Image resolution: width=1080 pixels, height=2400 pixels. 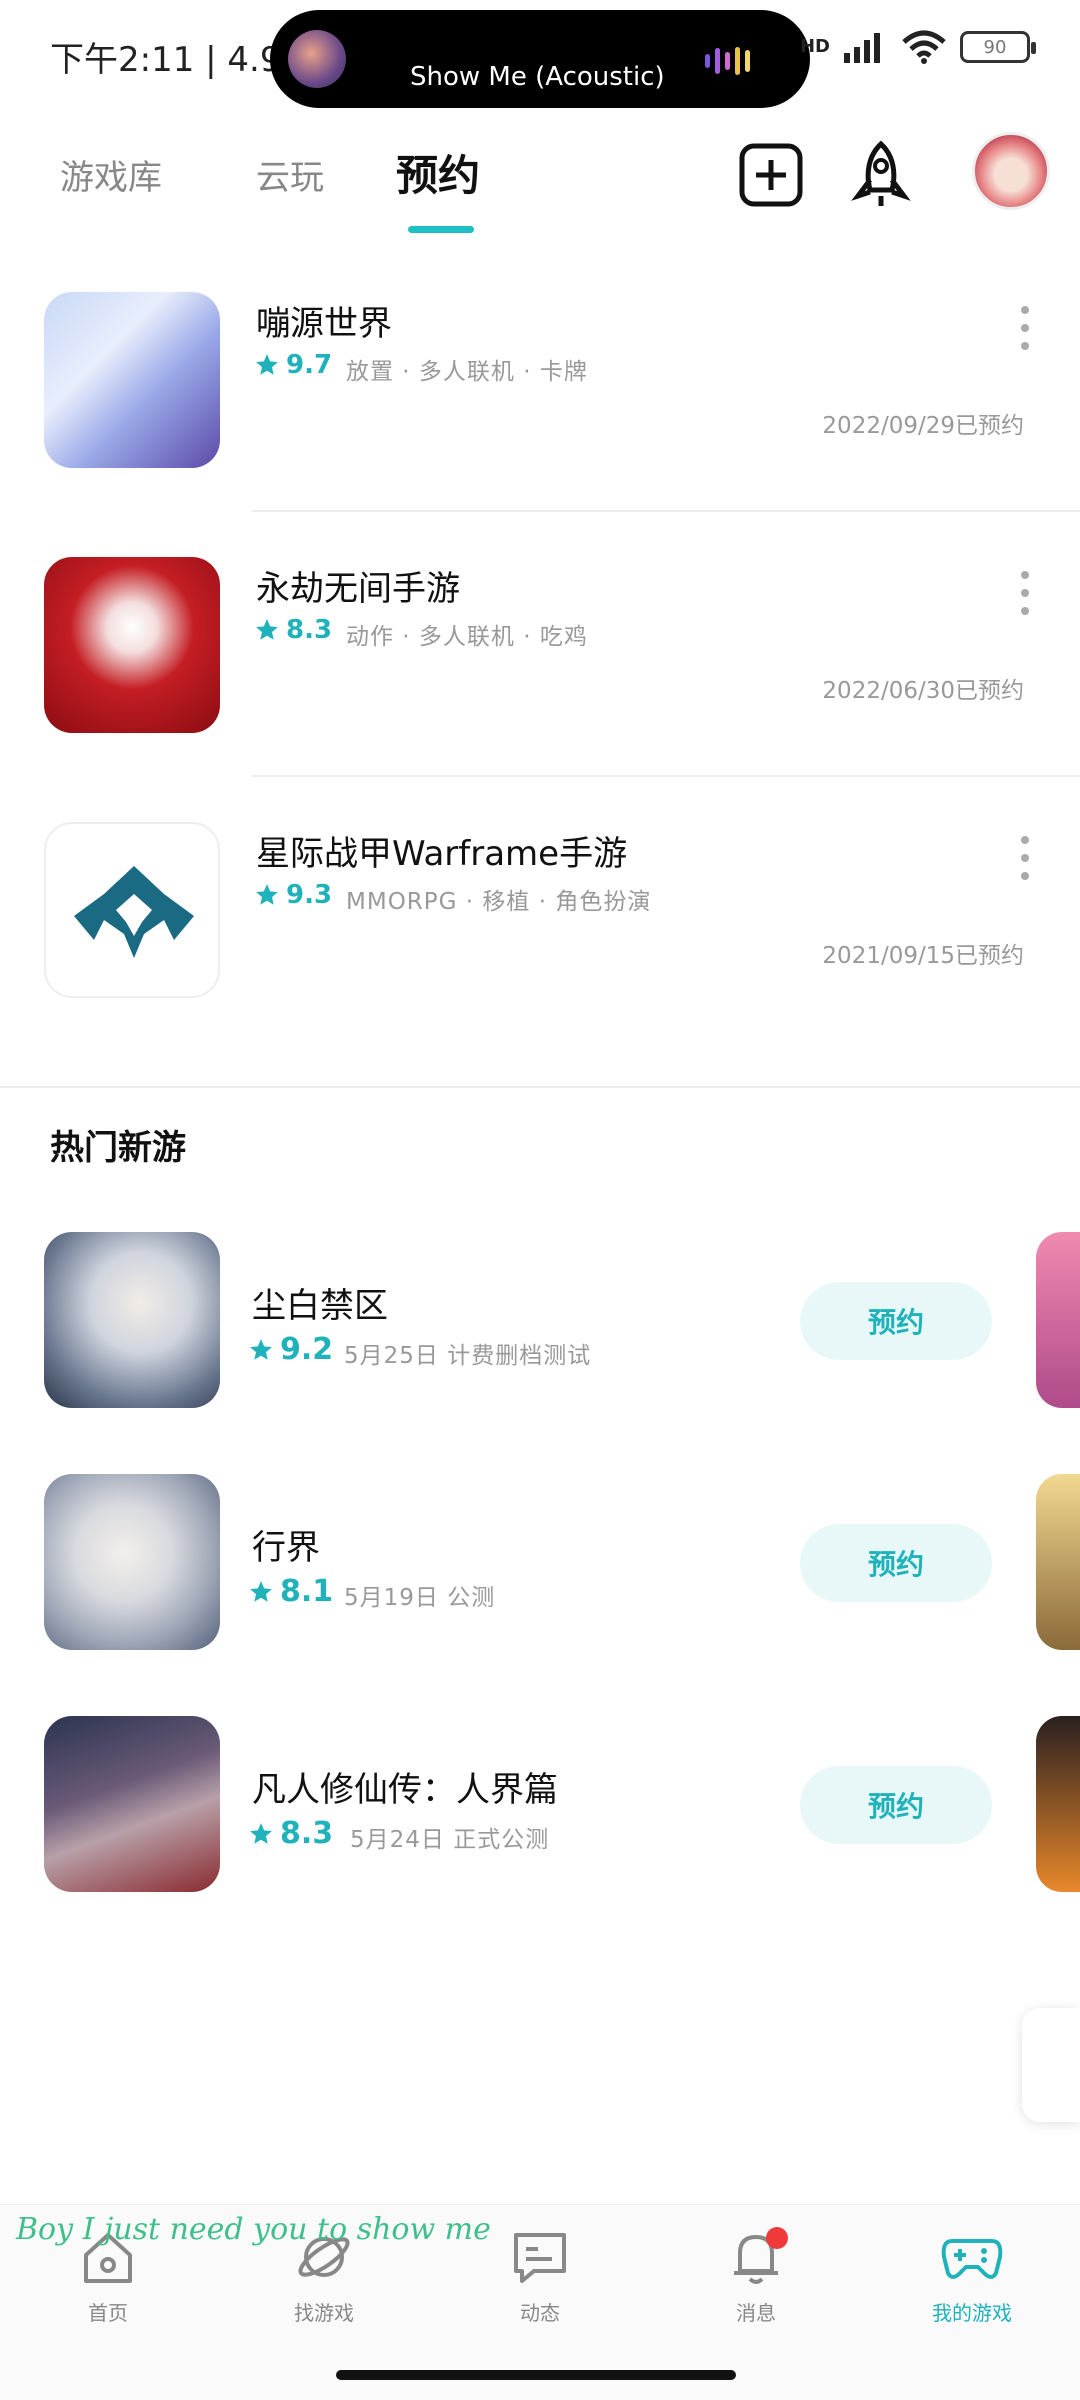 What do you see at coordinates (309, 895) in the screenshot?
I see `rating-value: 9.3` at bounding box center [309, 895].